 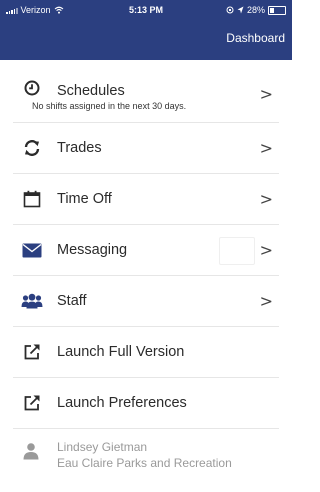 What do you see at coordinates (144, 463) in the screenshot?
I see `user-organization: Eau Claire Parks and Recreation` at bounding box center [144, 463].